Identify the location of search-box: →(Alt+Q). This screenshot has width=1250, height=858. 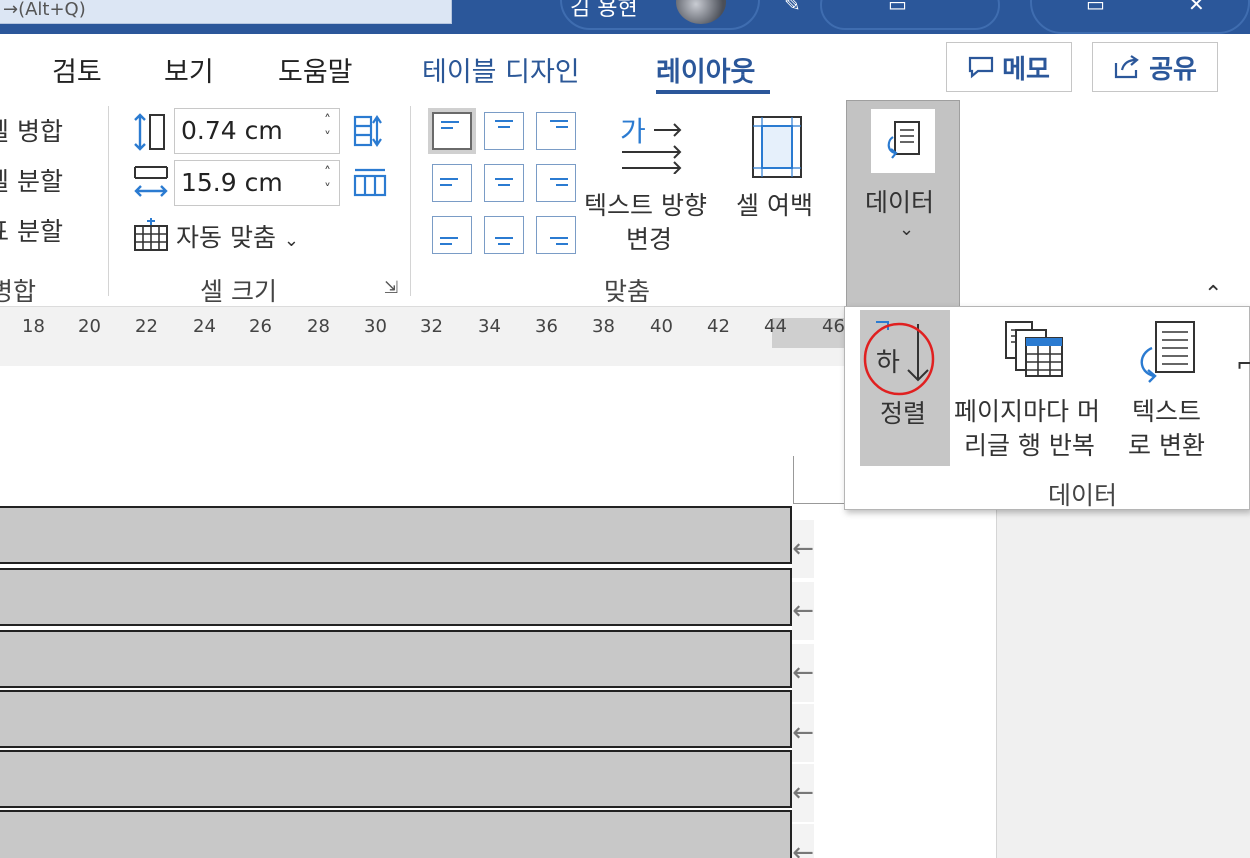
(226, 12).